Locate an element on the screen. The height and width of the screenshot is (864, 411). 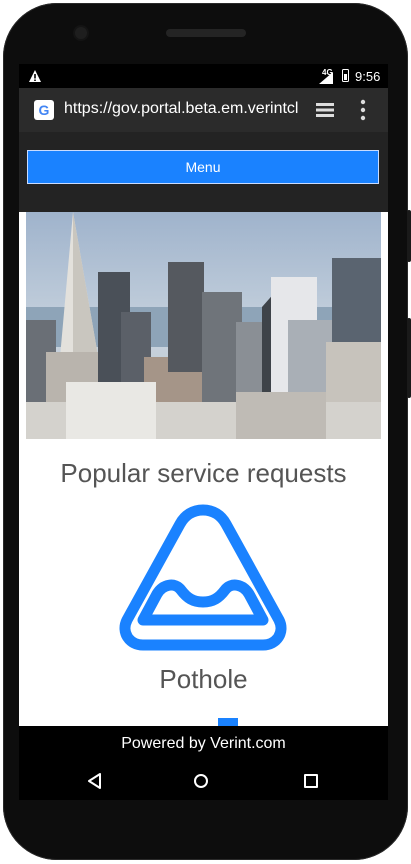
warning-icon is located at coordinates (35, 76).